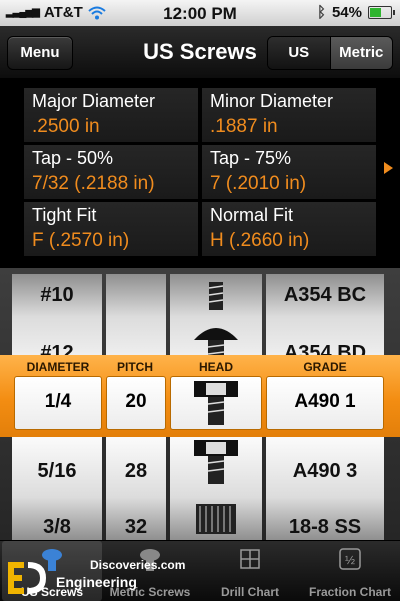  I want to click on major-diameter-cell: Major Diameter .2500 in, so click(111, 115).